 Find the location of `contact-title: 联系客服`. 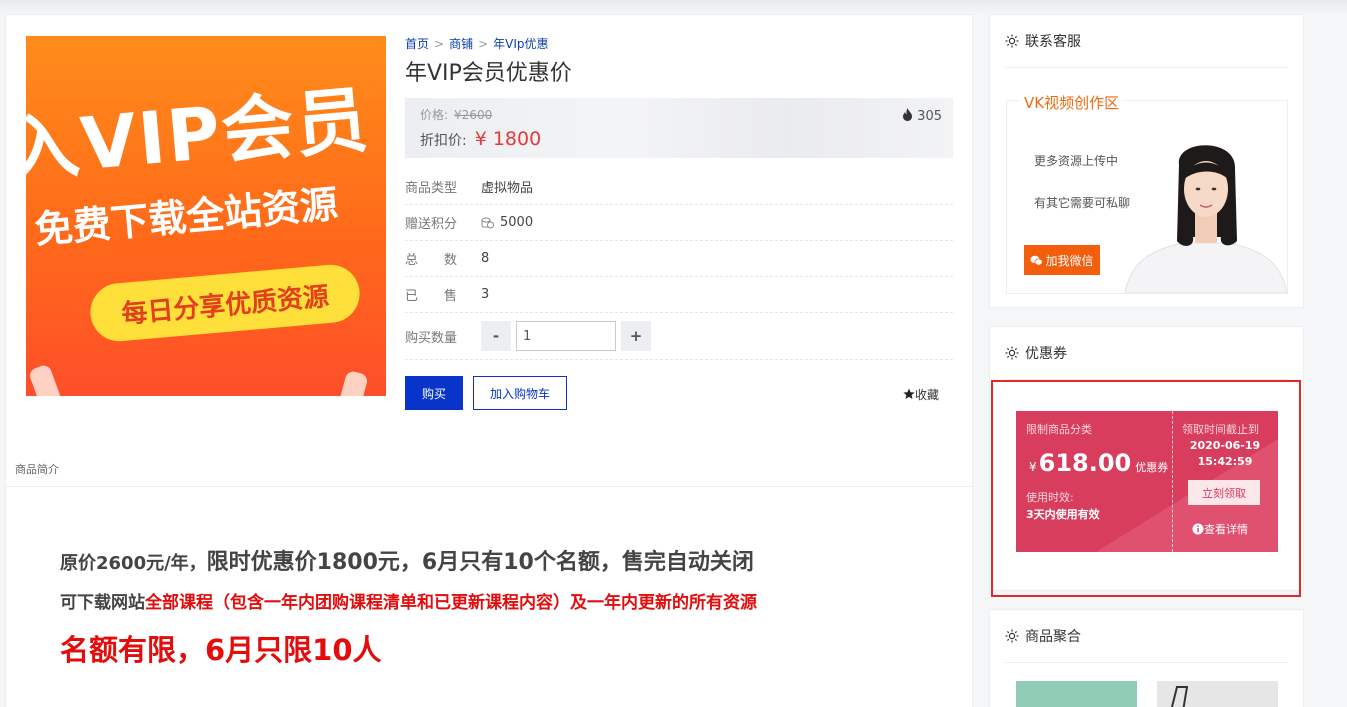

contact-title: 联系客服 is located at coordinates (1053, 42).